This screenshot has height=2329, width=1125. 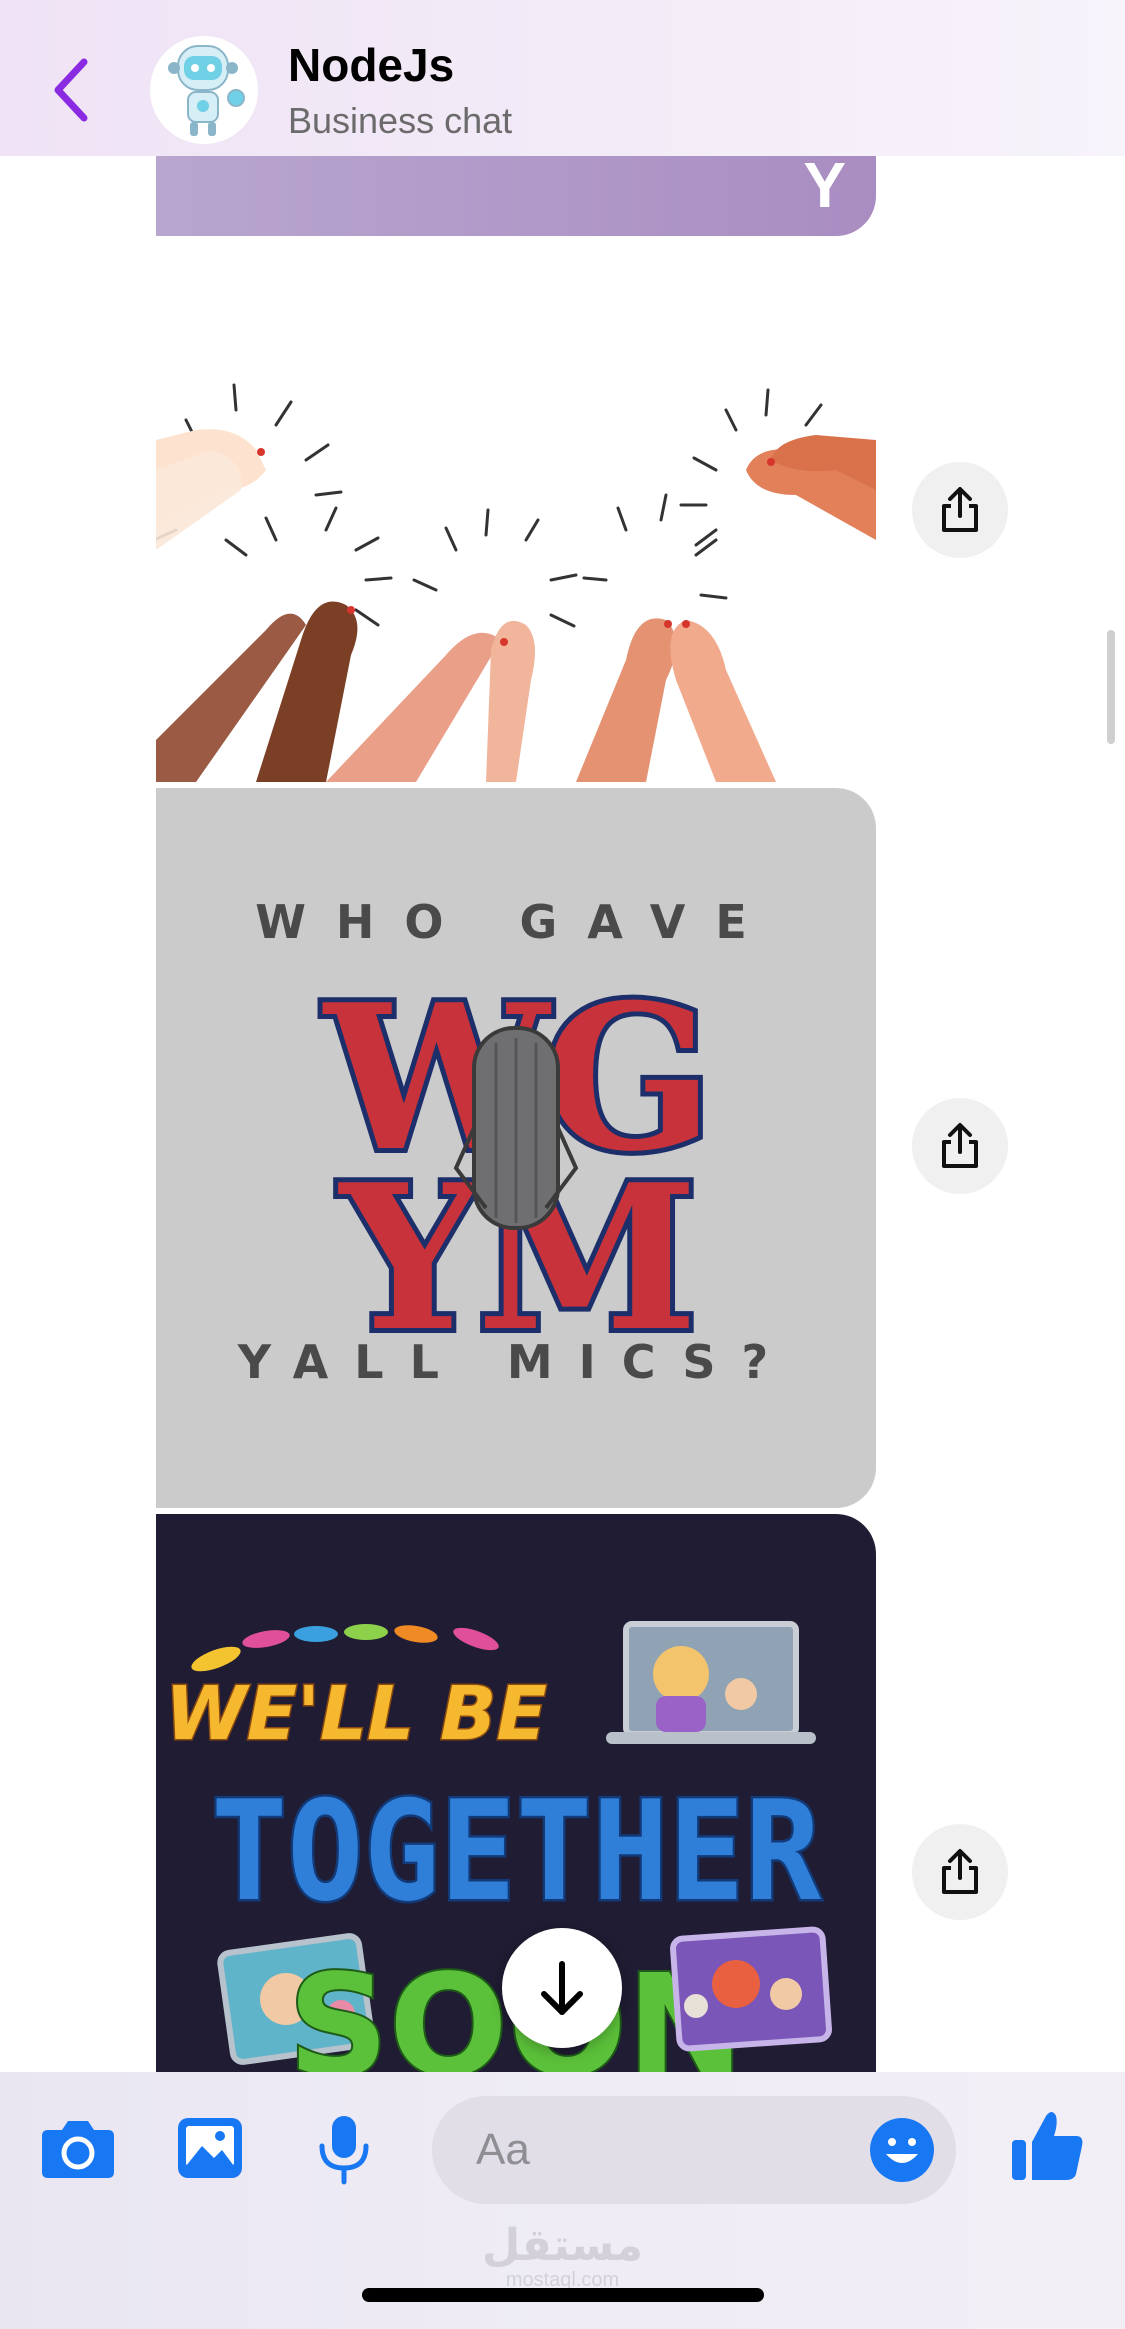 I want to click on emoji-button, so click(x=902, y=2152).